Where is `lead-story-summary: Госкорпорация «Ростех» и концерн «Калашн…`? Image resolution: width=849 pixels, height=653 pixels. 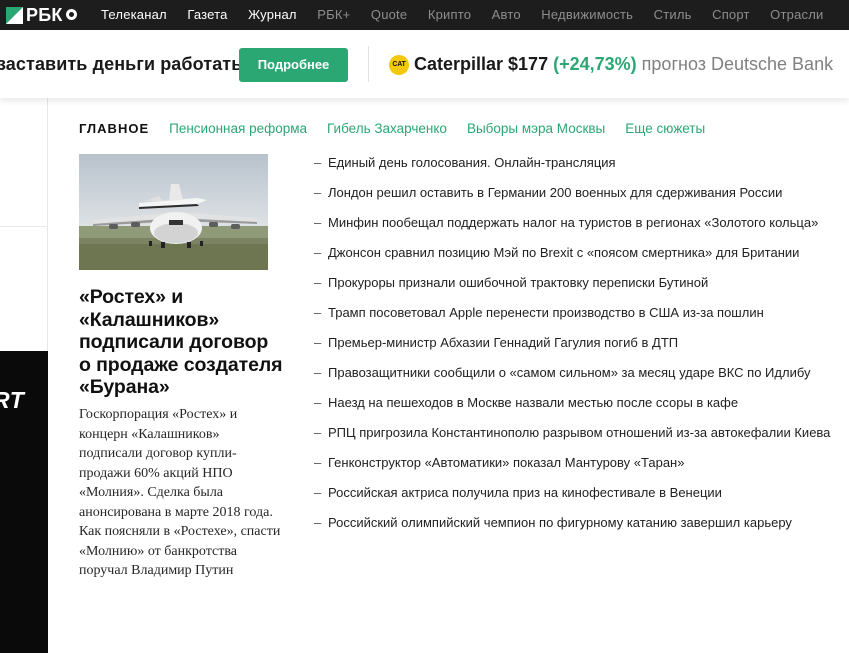 lead-story-summary: Госкорпорация «Ростех» и концерн «Калашн… is located at coordinates (180, 492).